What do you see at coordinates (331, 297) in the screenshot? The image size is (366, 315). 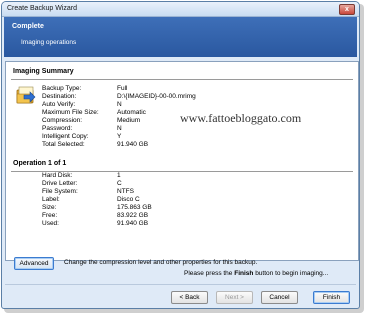 I see `finish-button: Finish` at bounding box center [331, 297].